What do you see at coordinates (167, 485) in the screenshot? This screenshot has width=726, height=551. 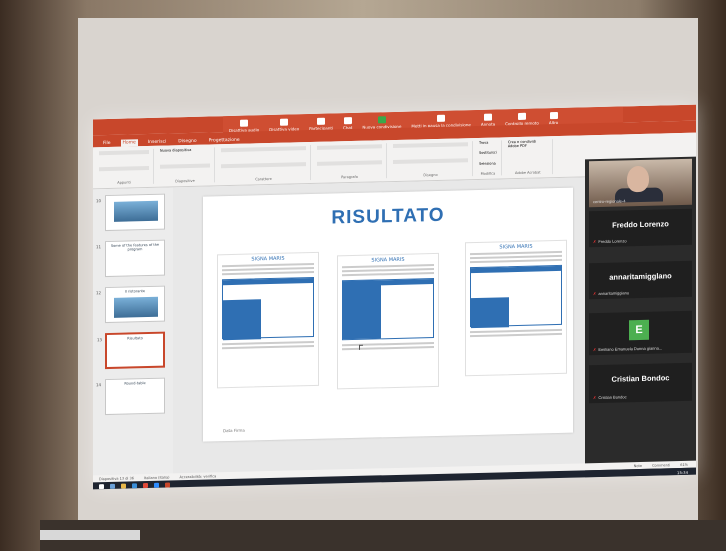 I see `powerpoint-icon` at bounding box center [167, 485].